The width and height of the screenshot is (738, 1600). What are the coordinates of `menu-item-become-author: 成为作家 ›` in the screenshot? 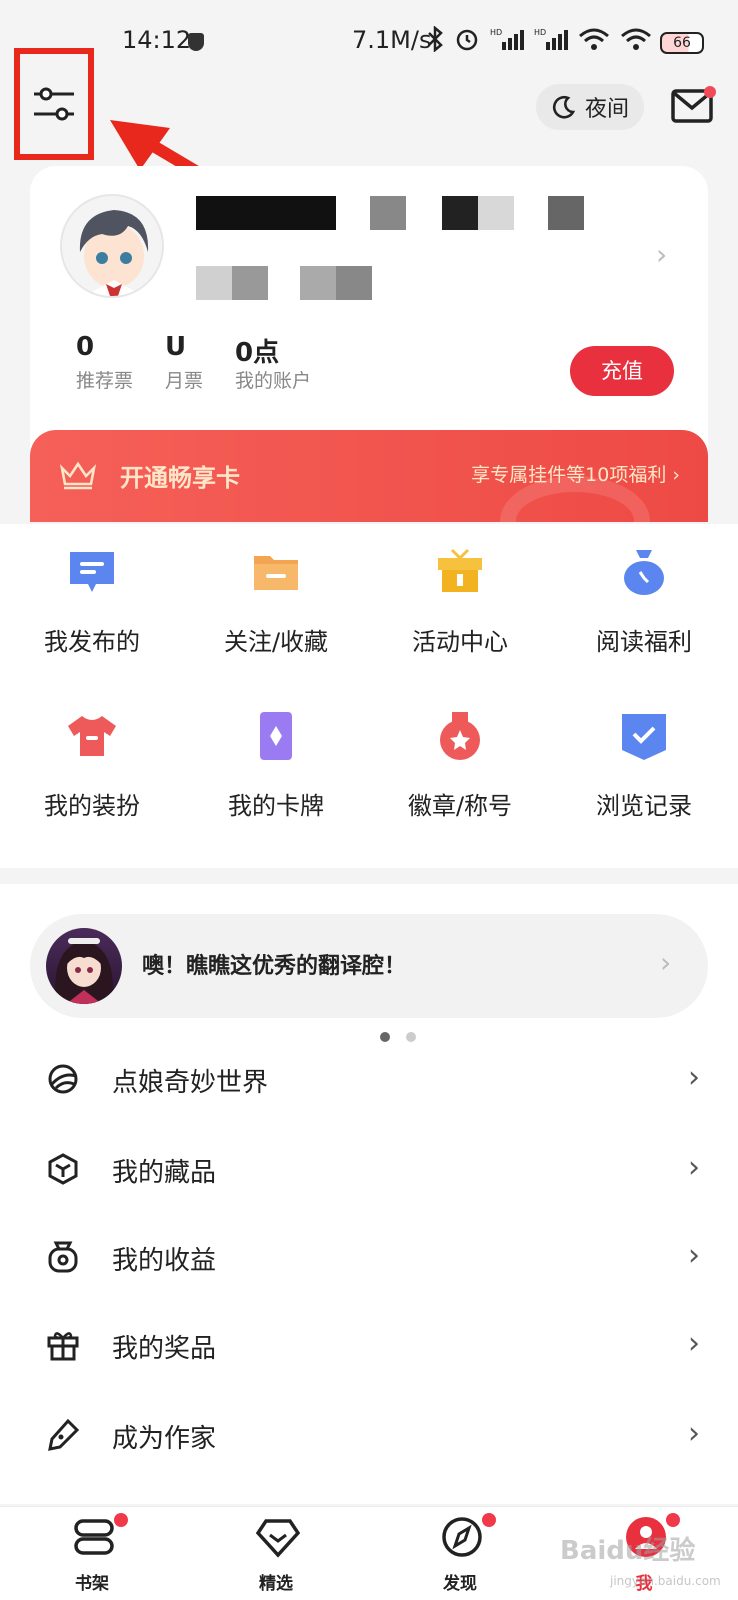 It's located at (369, 1435).